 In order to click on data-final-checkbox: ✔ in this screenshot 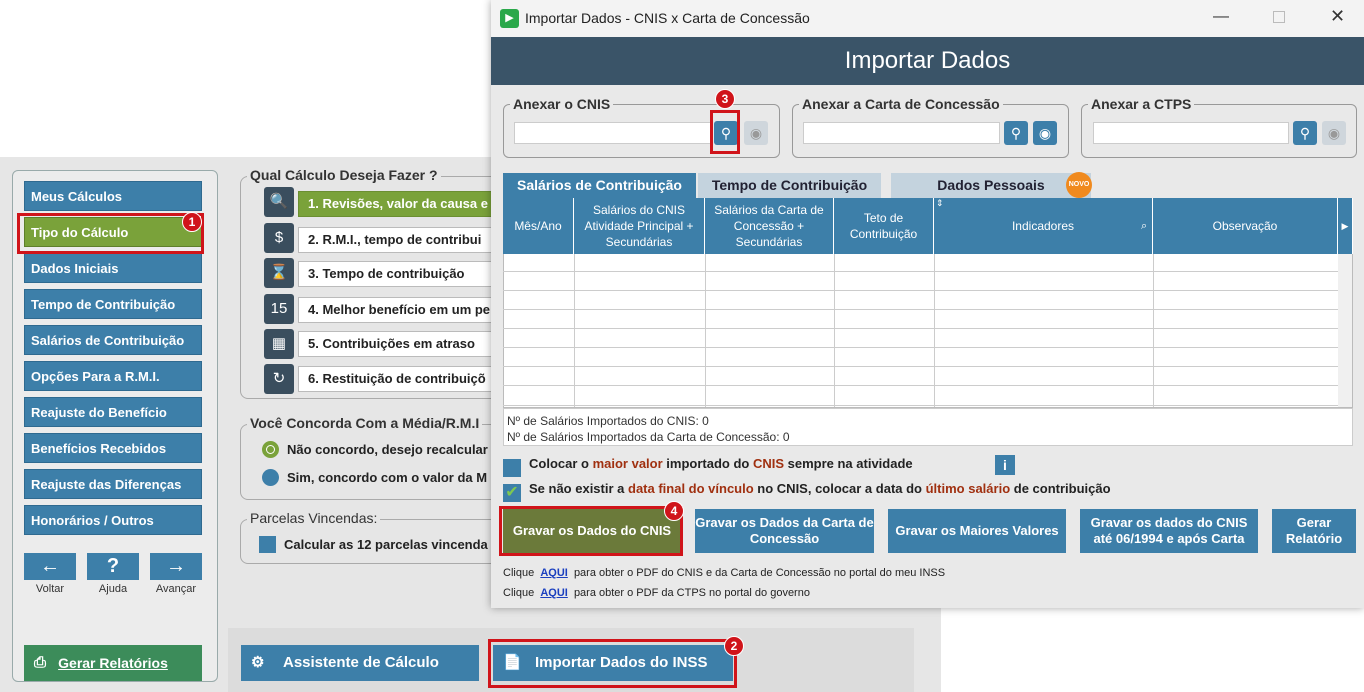, I will do `click(512, 493)`.